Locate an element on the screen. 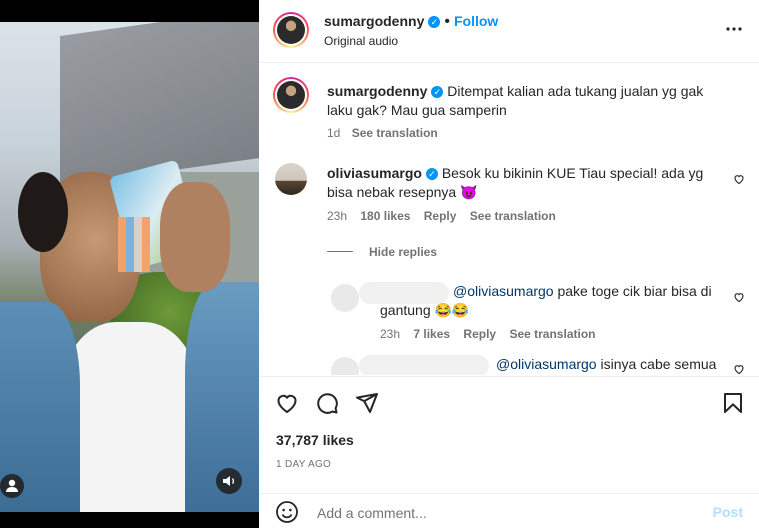 This screenshot has width=759, height=530. comment-time: 23h is located at coordinates (337, 216).